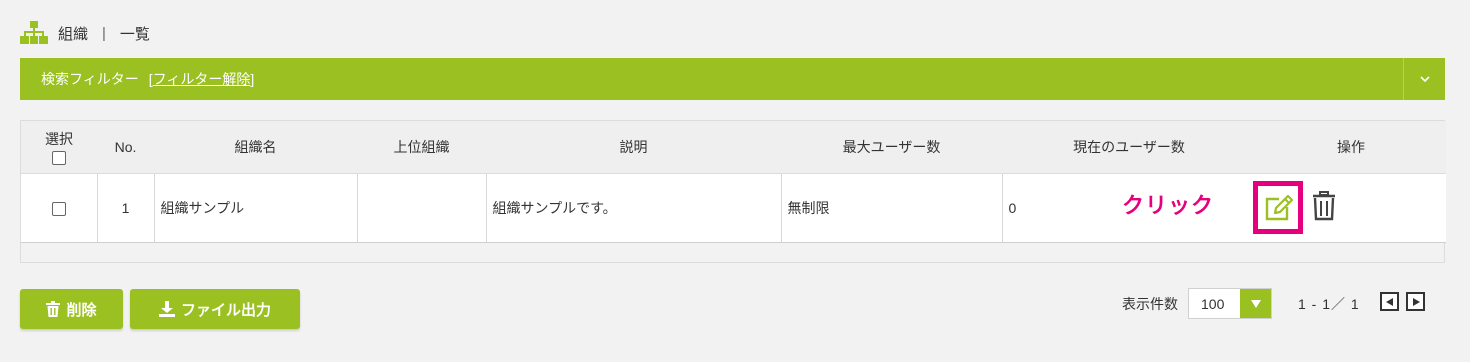 This screenshot has height=362, width=1470. What do you see at coordinates (891, 208) in the screenshot?
I see `row-max-users: 無制限` at bounding box center [891, 208].